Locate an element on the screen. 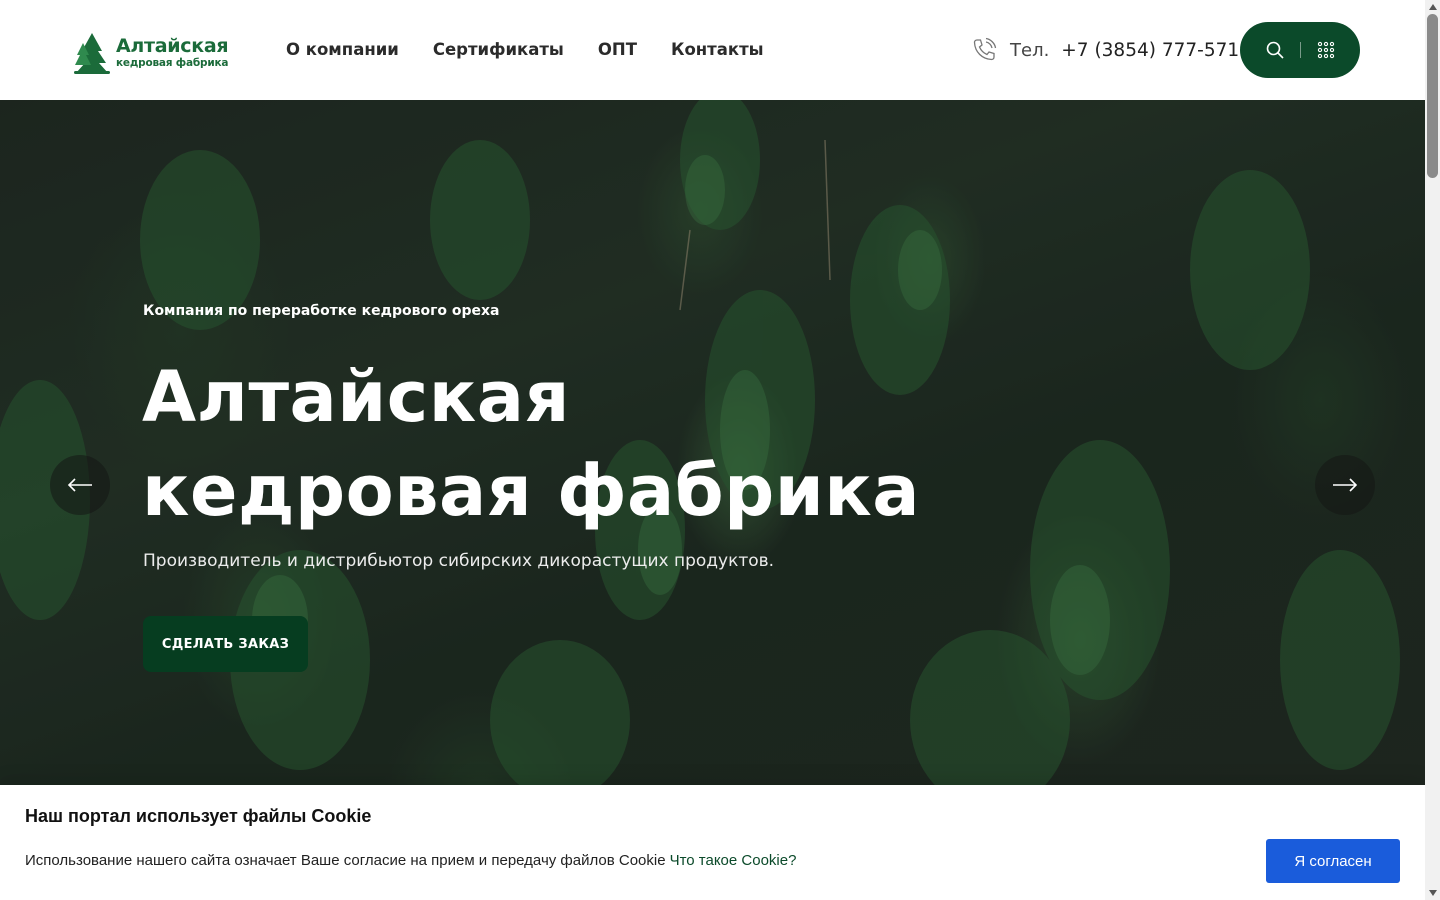 This screenshot has height=900, width=1440. logo-title: Алтайская is located at coordinates (172, 46).